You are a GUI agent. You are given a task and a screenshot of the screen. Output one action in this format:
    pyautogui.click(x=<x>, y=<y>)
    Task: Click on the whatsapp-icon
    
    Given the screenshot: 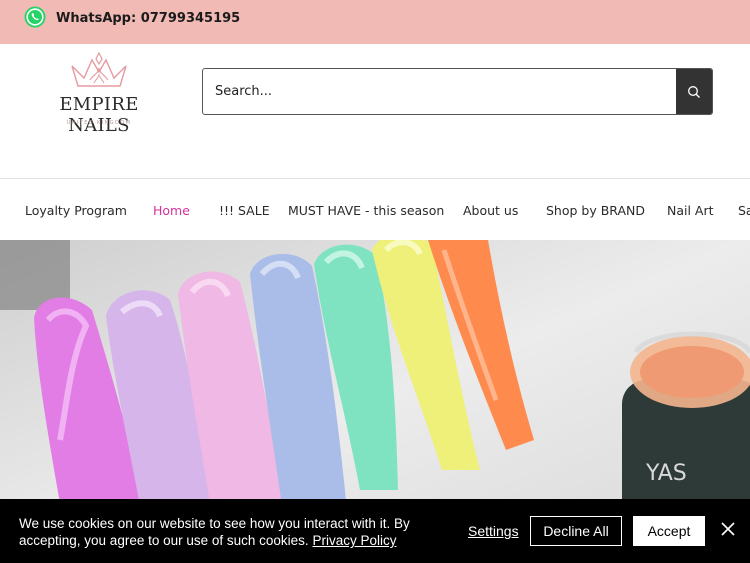 What is the action you would take?
    pyautogui.click(x=35, y=17)
    